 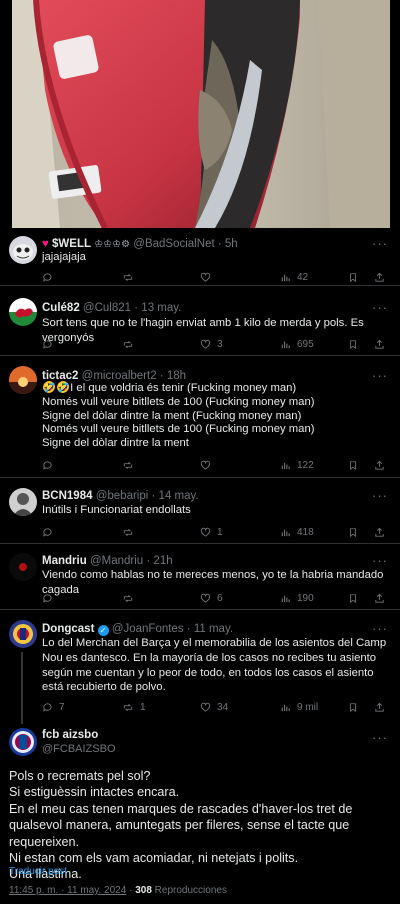 What do you see at coordinates (211, 344) in the screenshot?
I see `like-button: 3` at bounding box center [211, 344].